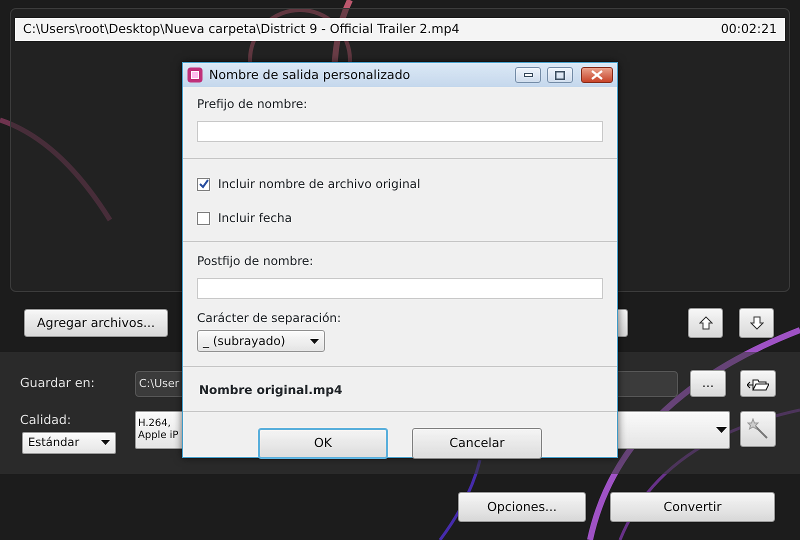 This screenshot has width=800, height=540. I want to click on open-folder-button, so click(758, 383).